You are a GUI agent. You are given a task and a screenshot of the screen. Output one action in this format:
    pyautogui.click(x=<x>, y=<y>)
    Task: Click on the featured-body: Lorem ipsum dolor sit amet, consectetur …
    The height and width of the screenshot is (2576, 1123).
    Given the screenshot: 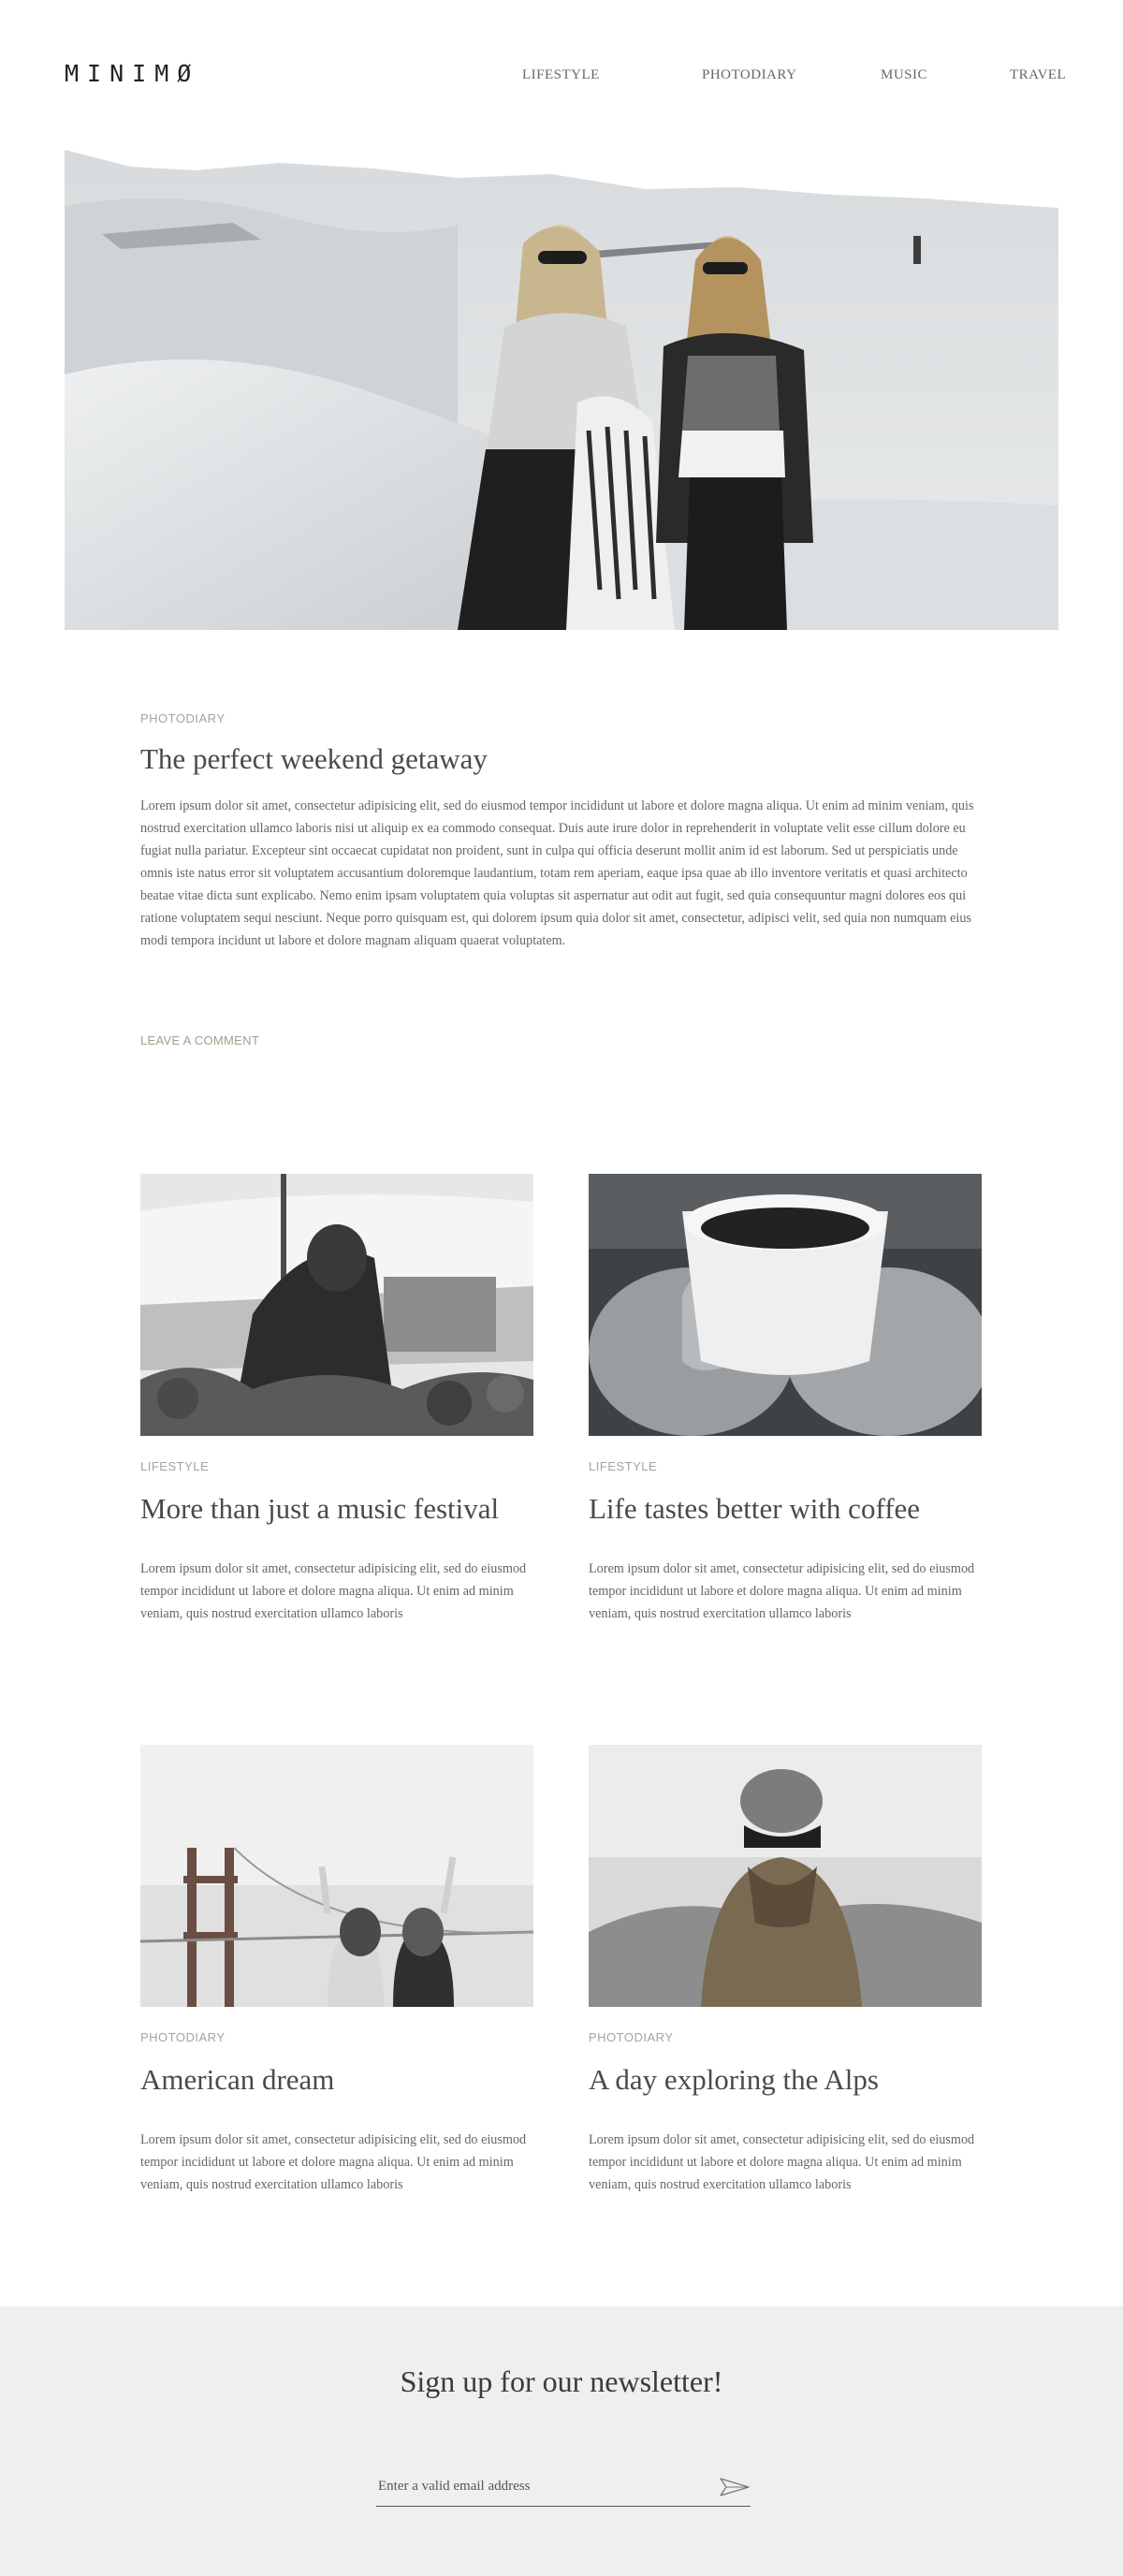 What is the action you would take?
    pyautogui.click(x=557, y=873)
    